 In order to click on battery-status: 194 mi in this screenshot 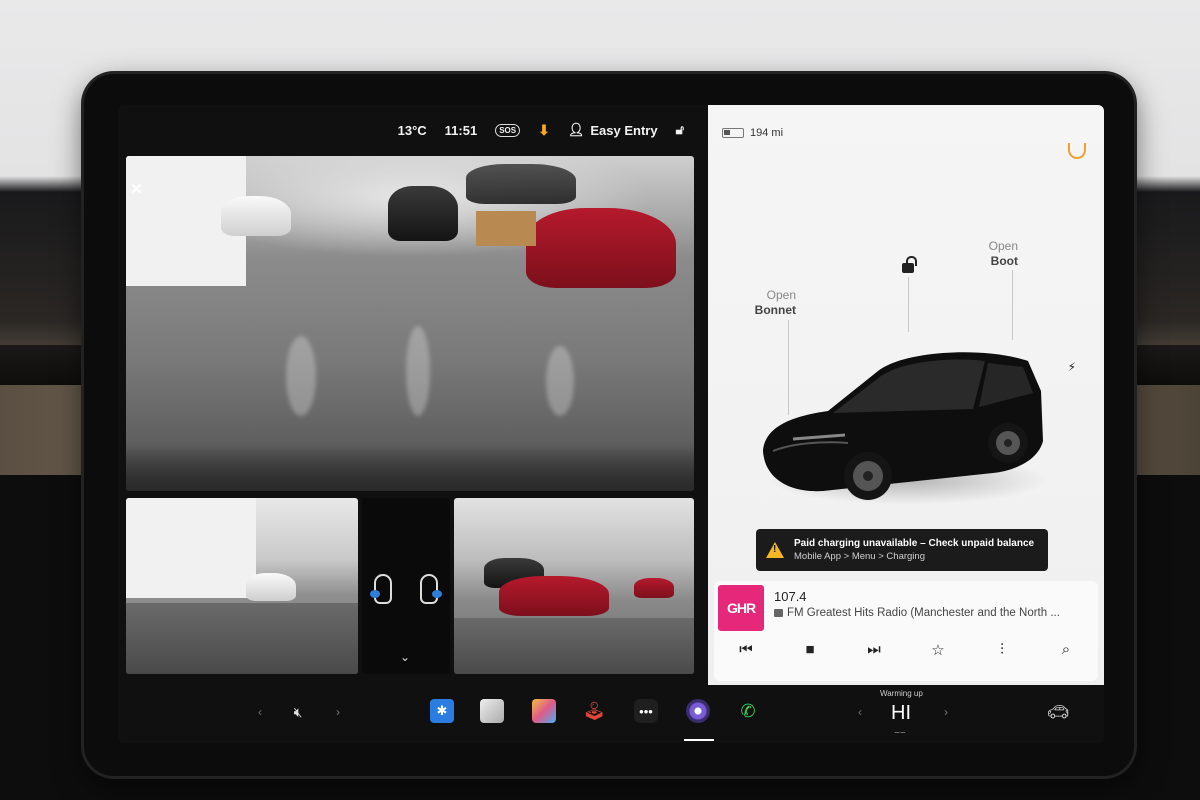, I will do `click(752, 133)`.